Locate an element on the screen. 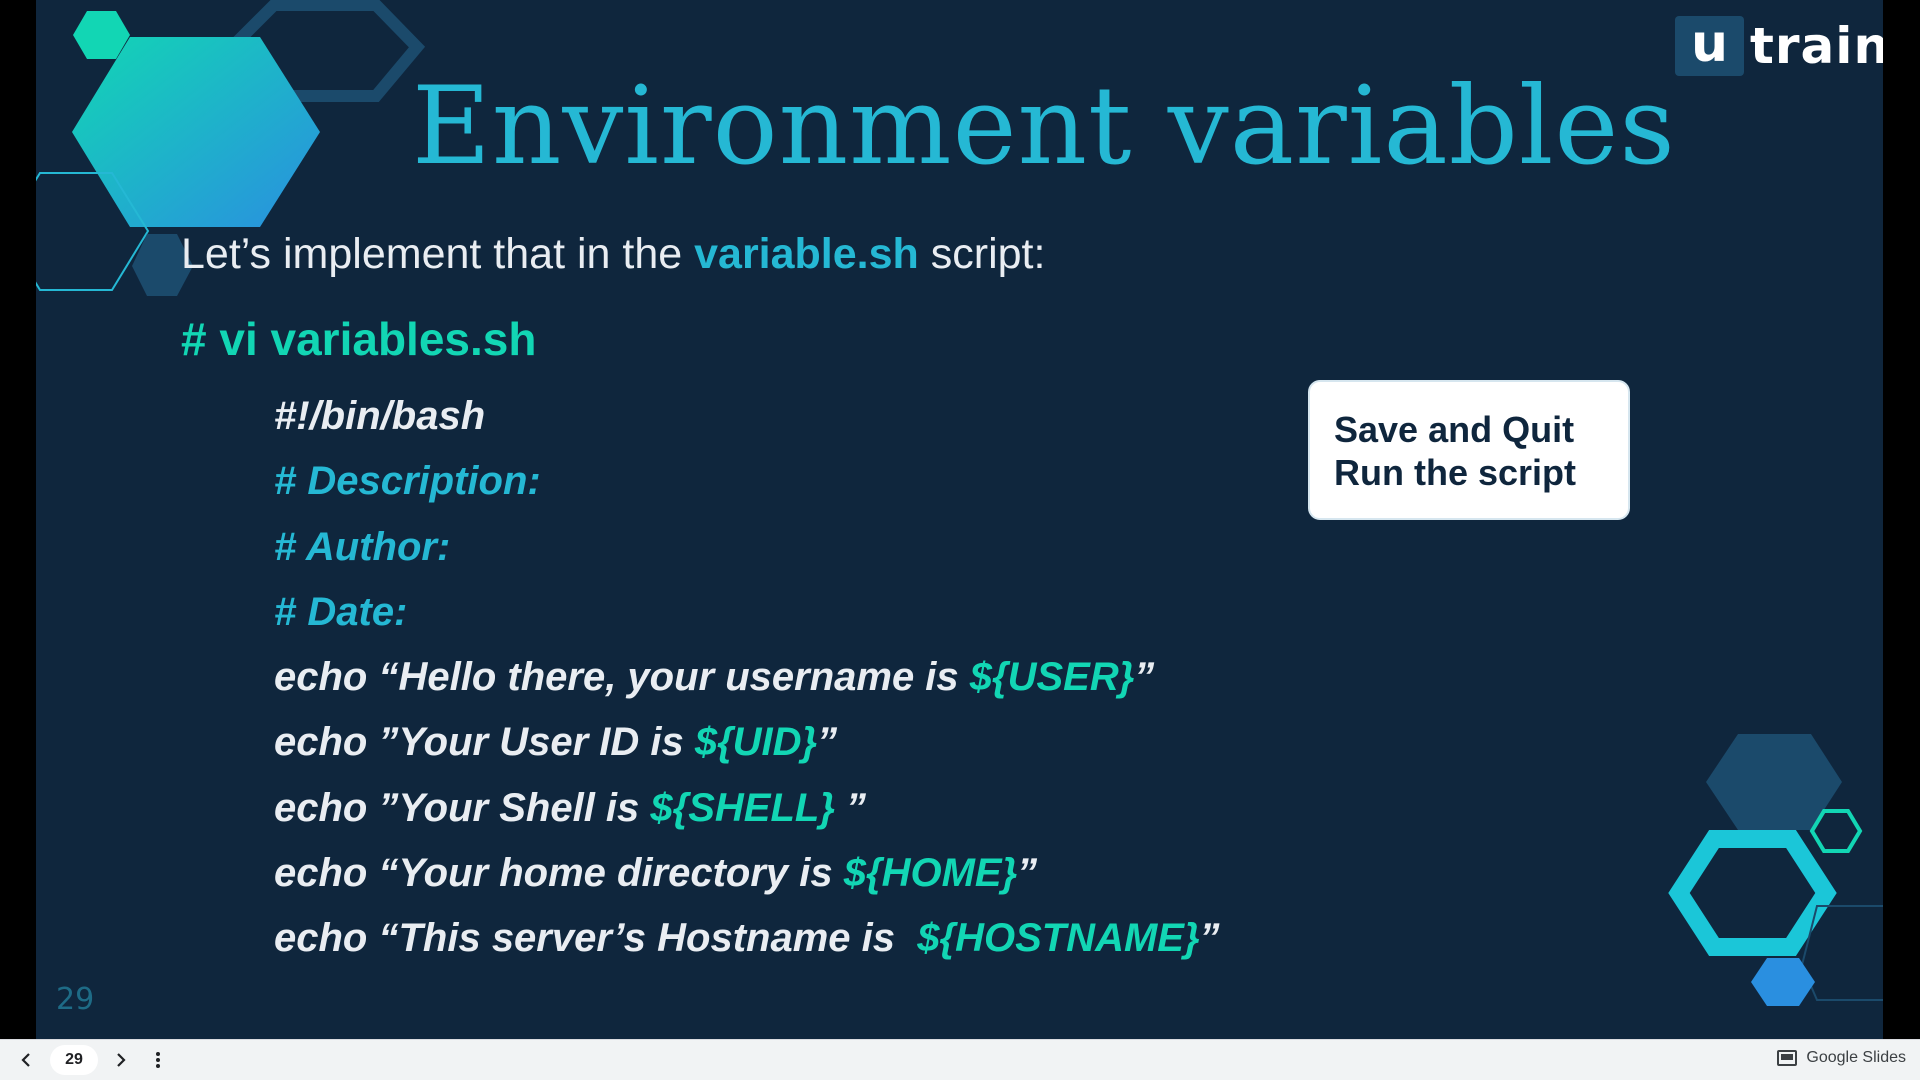 The image size is (1920, 1080). code-line-echo-uid: echo ”Your User ID is ${UID}” is located at coordinates (747, 748).